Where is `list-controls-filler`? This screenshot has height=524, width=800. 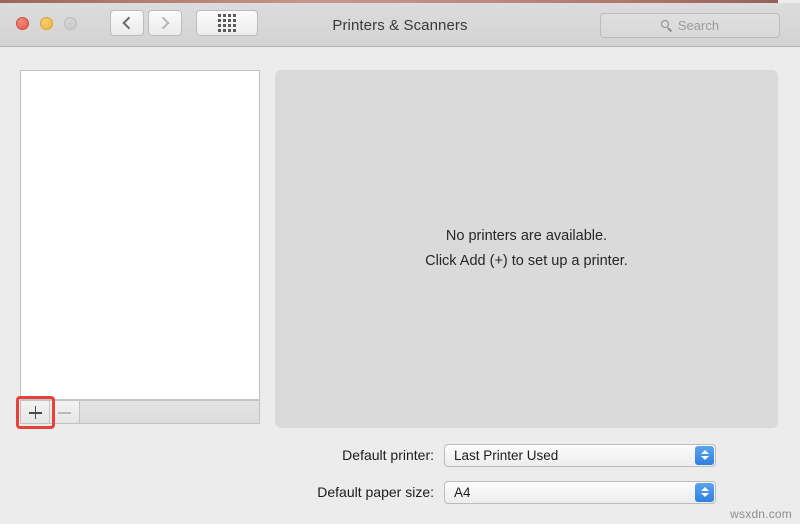 list-controls-filler is located at coordinates (170, 412).